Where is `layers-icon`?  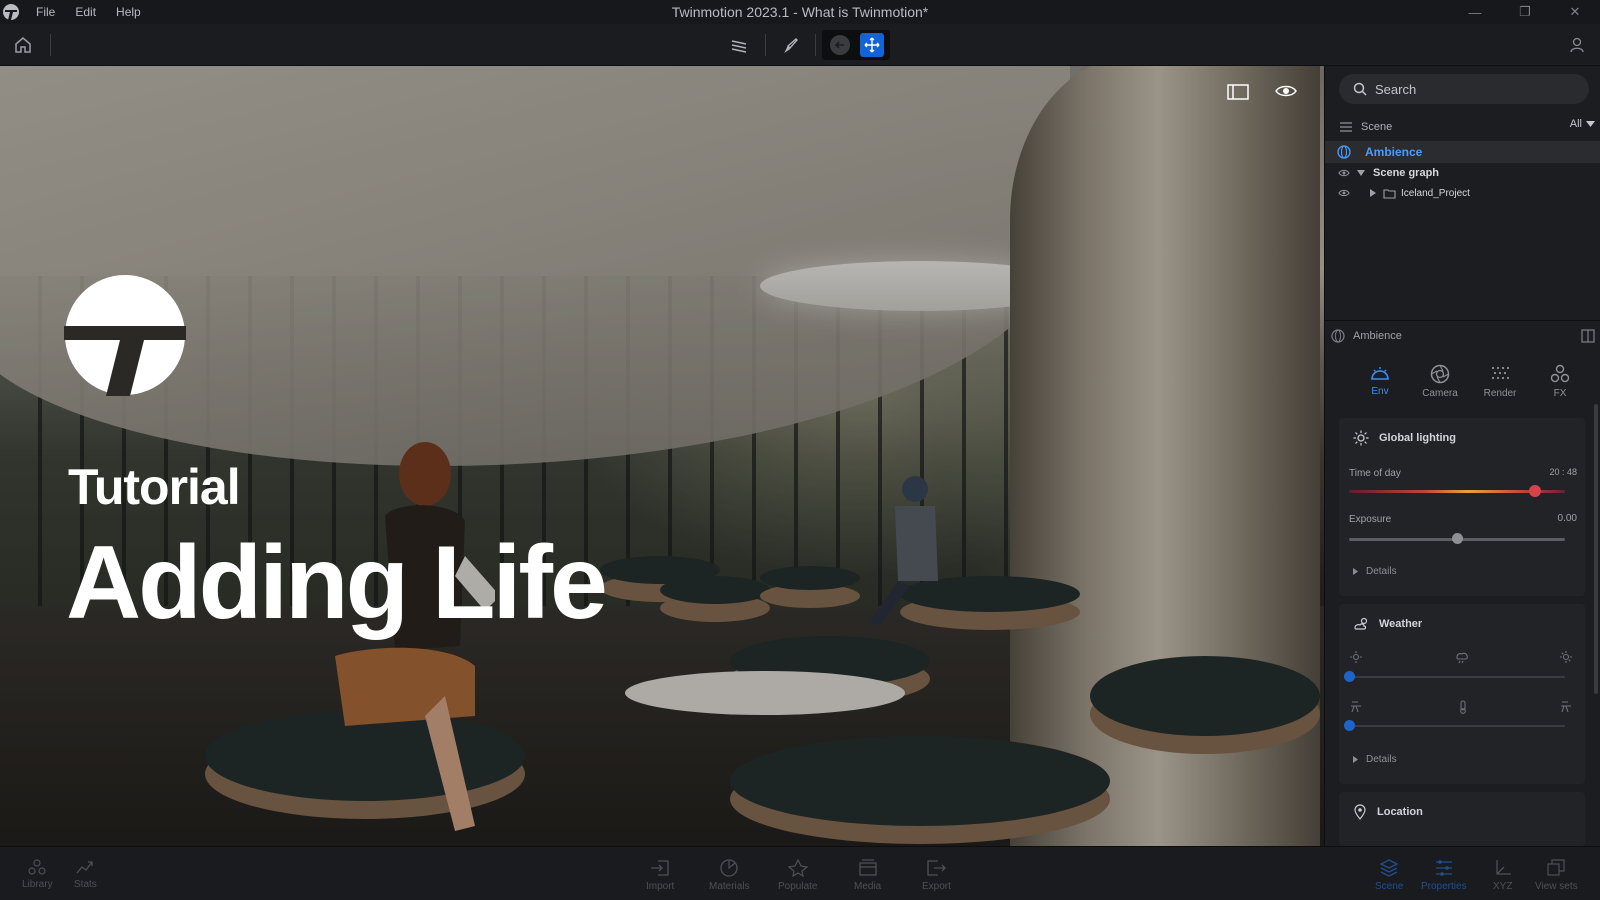 layers-icon is located at coordinates (739, 46).